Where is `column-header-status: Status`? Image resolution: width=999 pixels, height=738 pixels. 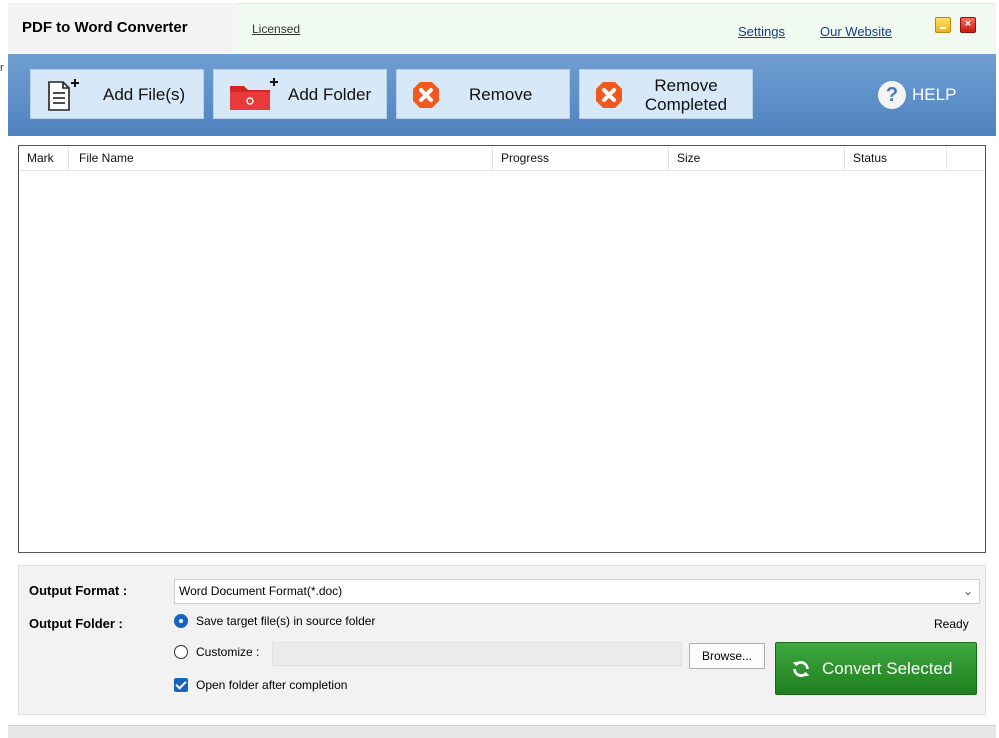
column-header-status: Status is located at coordinates (896, 158).